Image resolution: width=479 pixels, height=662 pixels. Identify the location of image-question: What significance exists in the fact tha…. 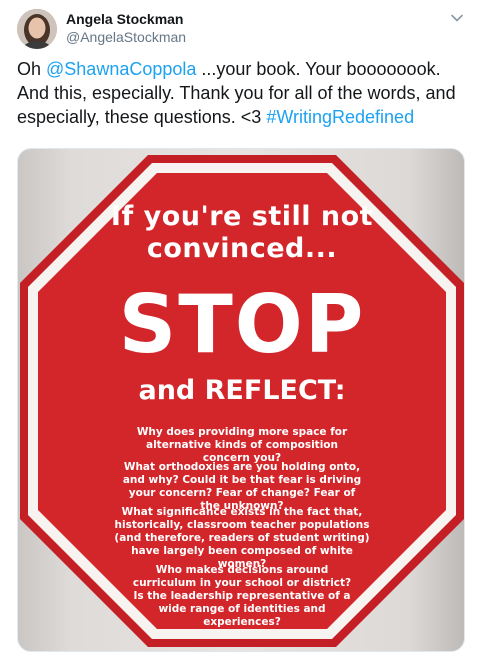
(242, 538).